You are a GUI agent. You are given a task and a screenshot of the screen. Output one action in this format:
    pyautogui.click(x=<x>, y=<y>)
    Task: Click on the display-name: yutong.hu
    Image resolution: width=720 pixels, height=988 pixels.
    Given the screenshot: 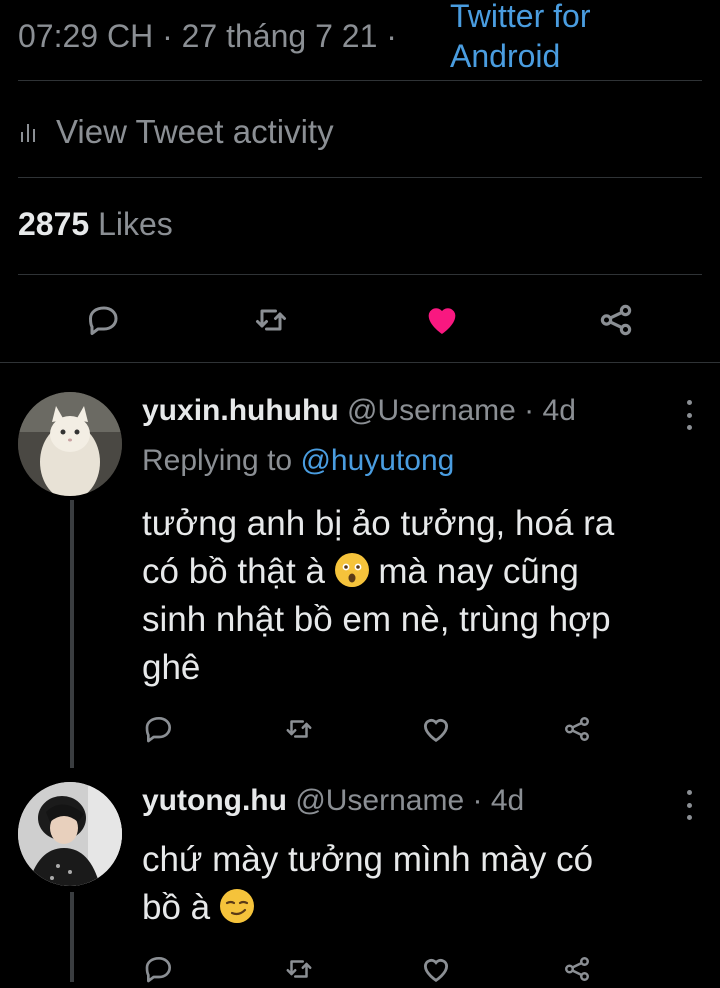 What is the action you would take?
    pyautogui.click(x=214, y=800)
    